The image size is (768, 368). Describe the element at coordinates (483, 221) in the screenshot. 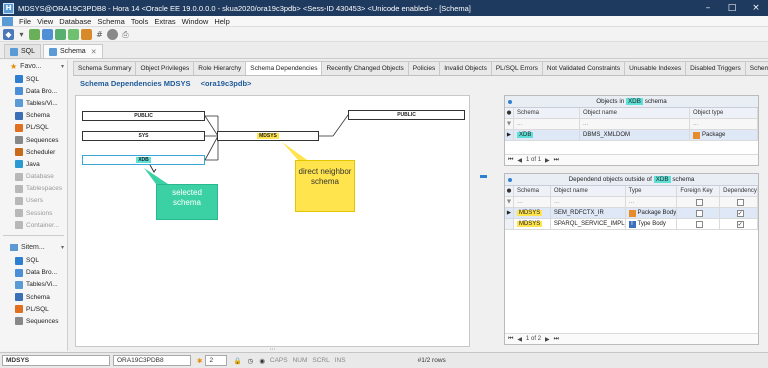

I see `panel-splitter` at that location.